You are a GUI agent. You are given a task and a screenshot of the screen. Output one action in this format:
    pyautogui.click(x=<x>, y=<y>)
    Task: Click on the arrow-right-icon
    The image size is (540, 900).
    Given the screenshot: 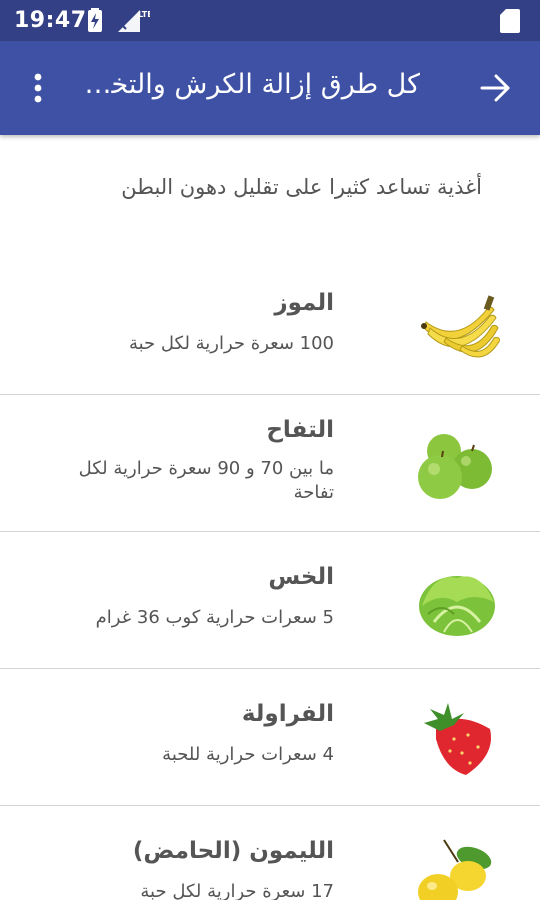 What is the action you would take?
    pyautogui.click(x=495, y=88)
    